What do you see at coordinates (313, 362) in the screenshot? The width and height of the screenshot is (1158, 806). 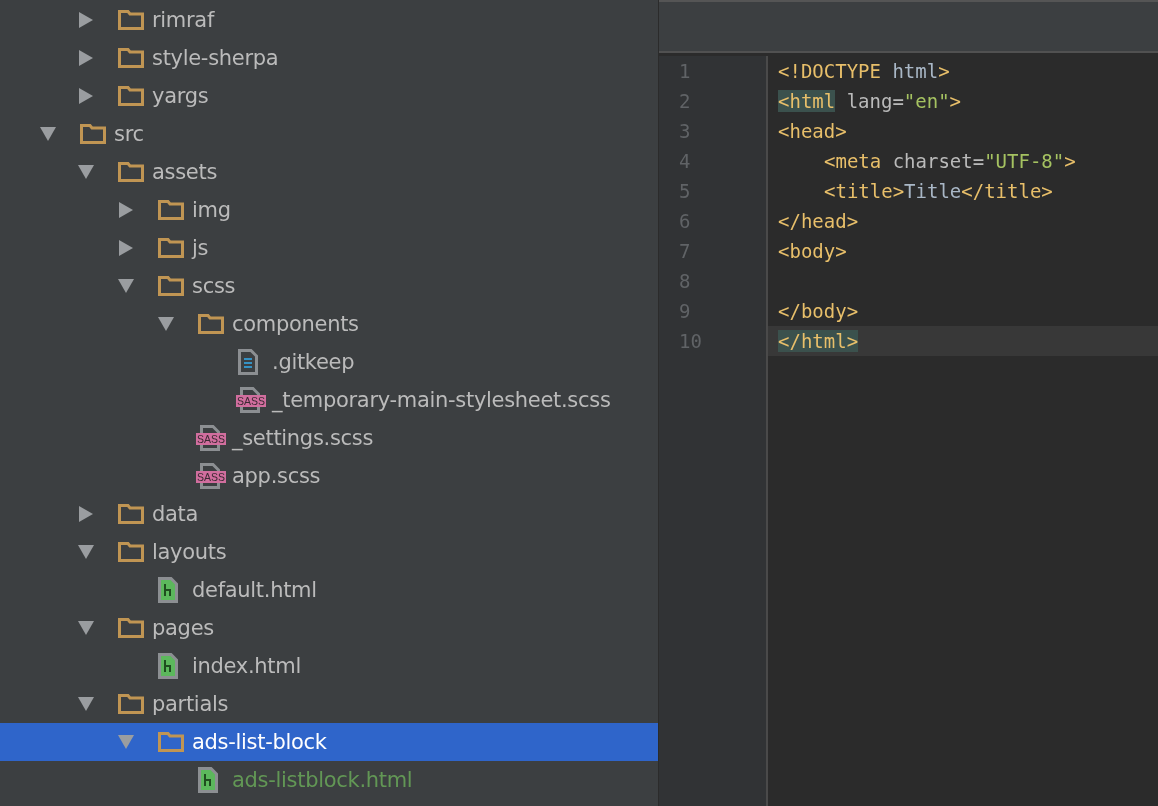 I see `file-name: .gitkeep` at bounding box center [313, 362].